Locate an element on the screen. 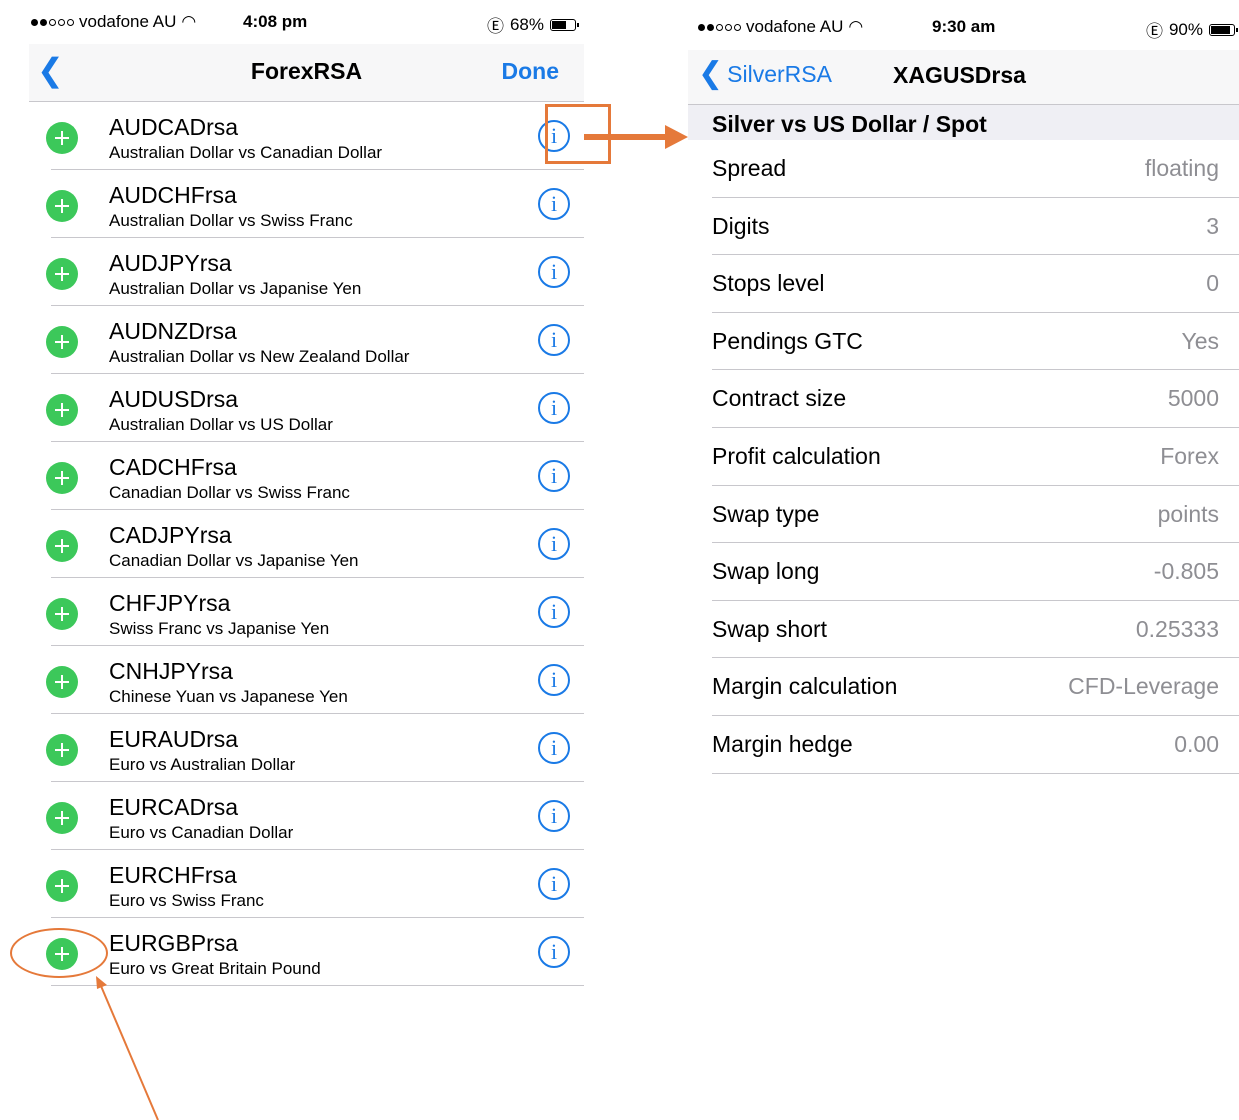 The width and height of the screenshot is (1239, 1120). property-value: 3 is located at coordinates (1212, 225).